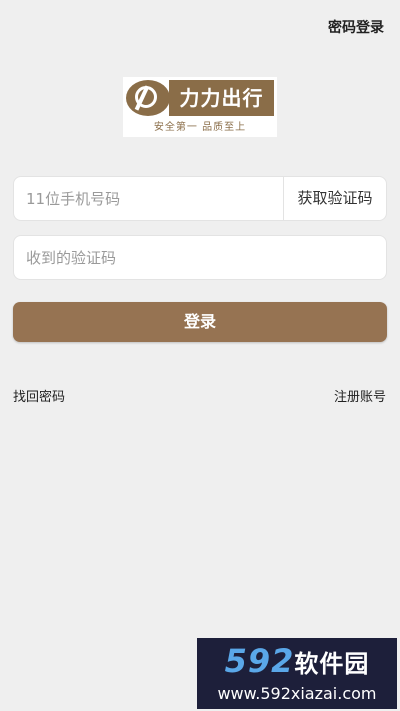 The width and height of the screenshot is (400, 711). I want to click on phone-input, so click(149, 198).